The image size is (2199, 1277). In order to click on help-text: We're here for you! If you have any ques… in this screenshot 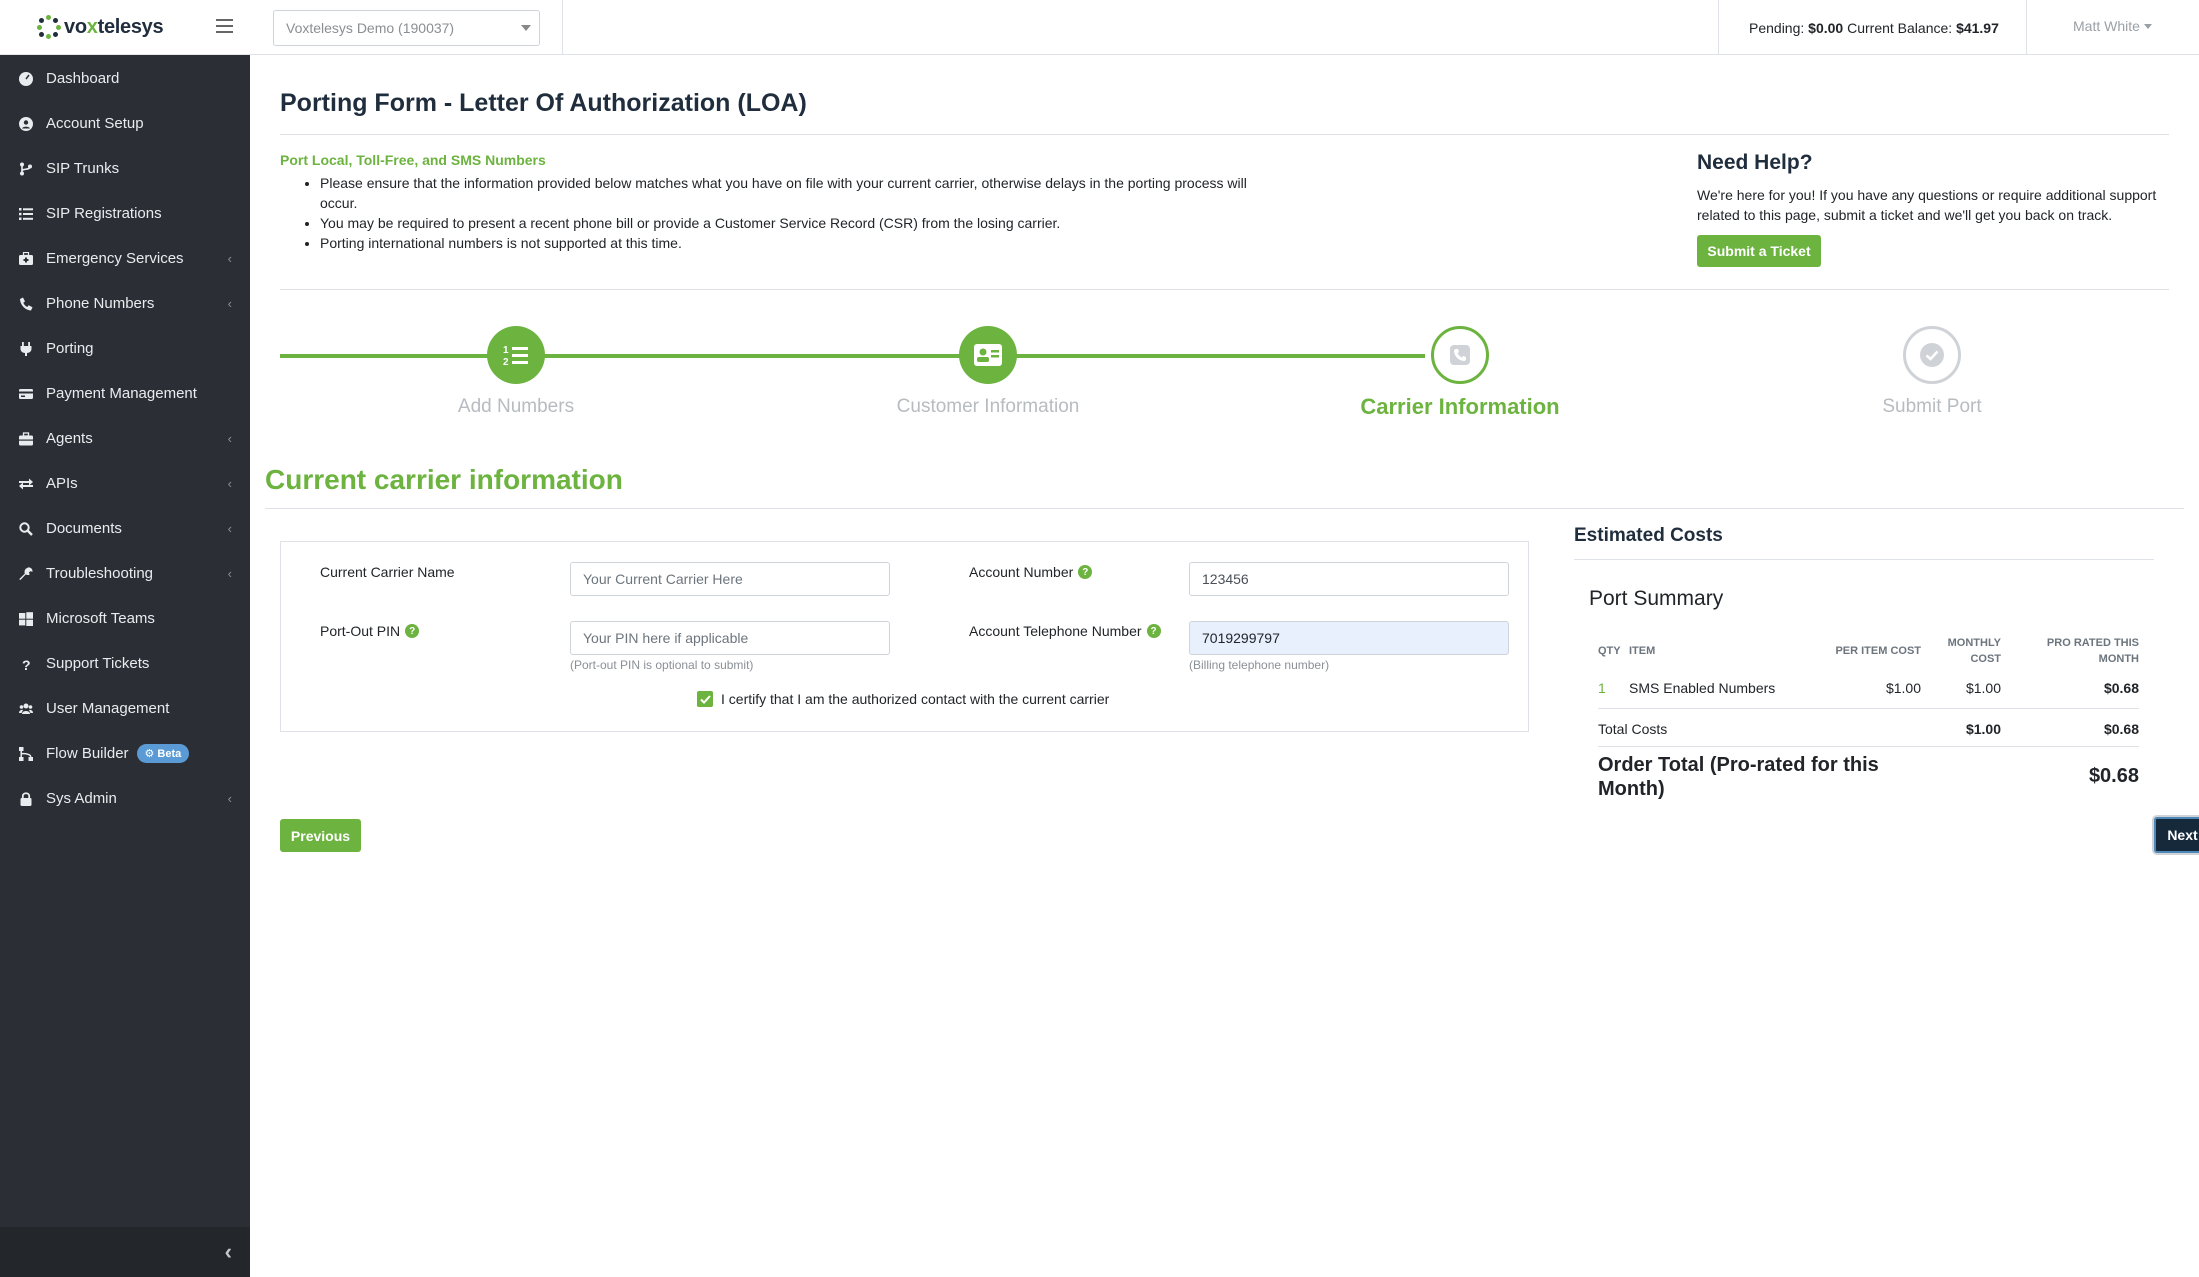, I will do `click(1927, 205)`.